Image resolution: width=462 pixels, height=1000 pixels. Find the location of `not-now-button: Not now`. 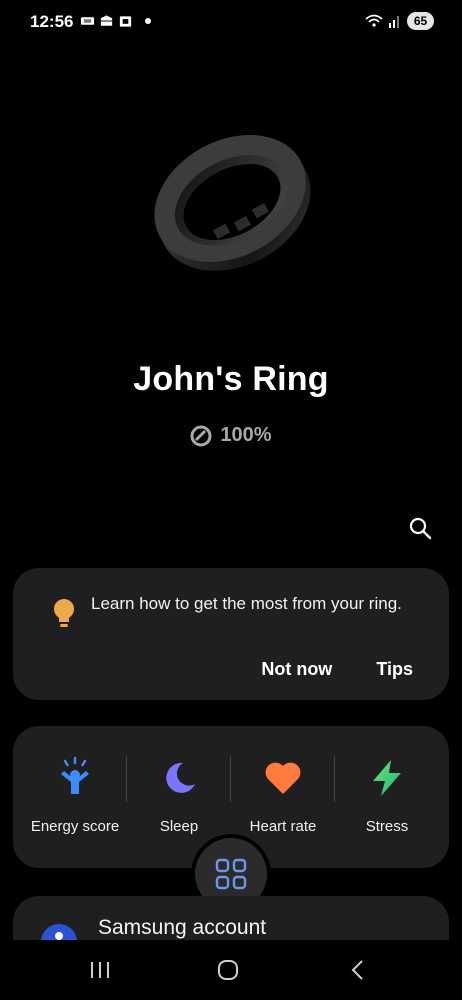

not-now-button: Not now is located at coordinates (296, 669).